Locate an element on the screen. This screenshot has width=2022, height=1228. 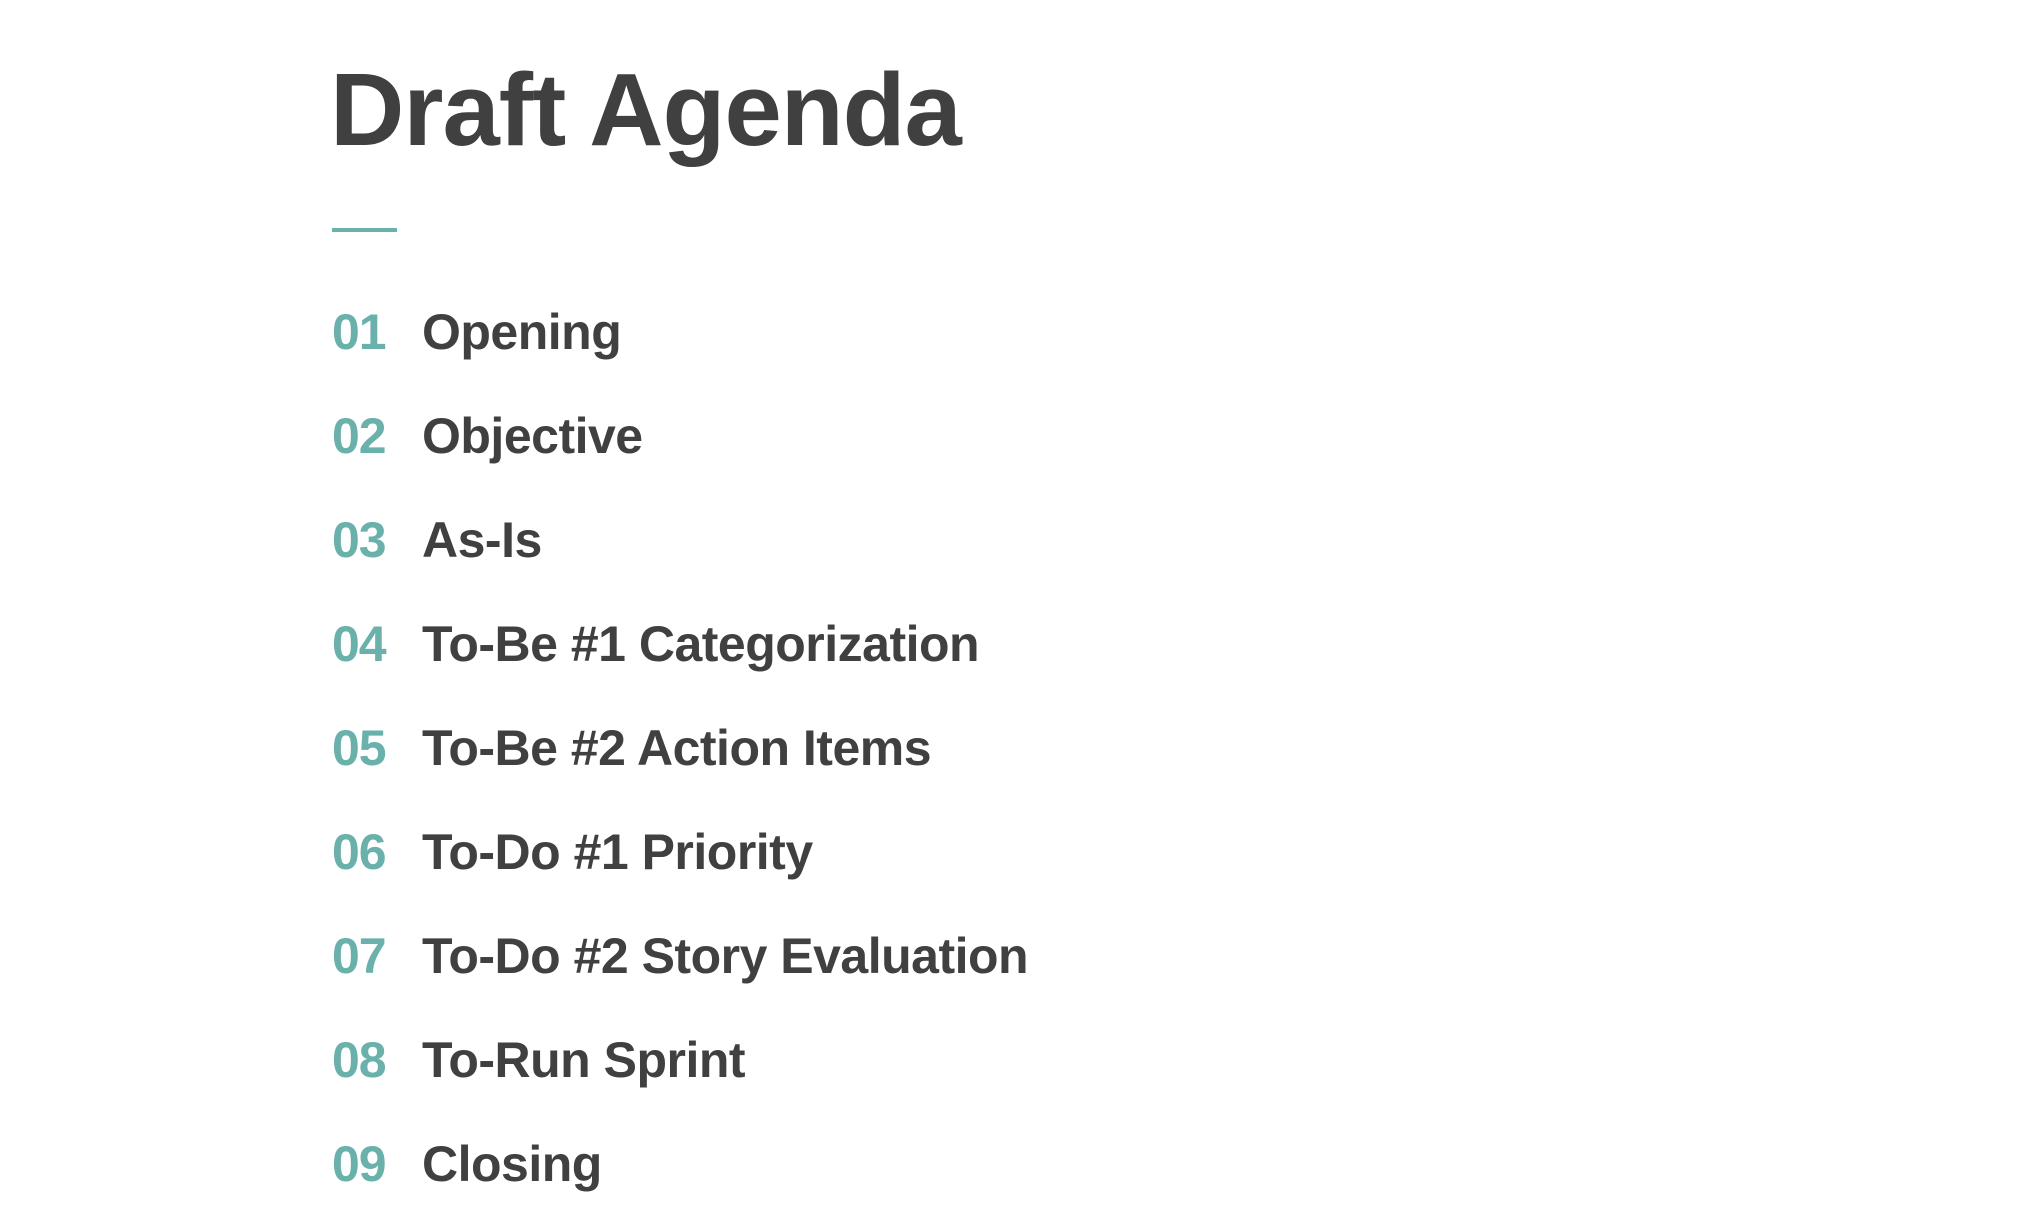
agenda-item-label: To-Do #1 Priority is located at coordinates (617, 852).